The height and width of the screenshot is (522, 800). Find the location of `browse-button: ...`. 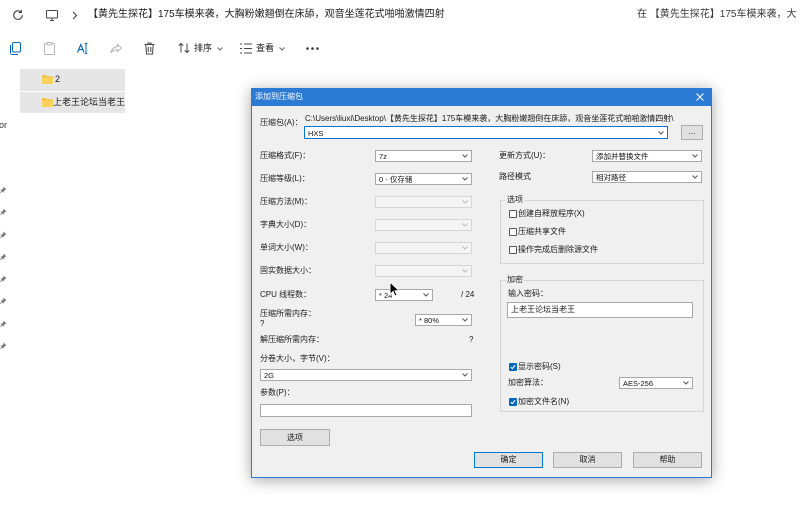

browse-button: ... is located at coordinates (692, 132).